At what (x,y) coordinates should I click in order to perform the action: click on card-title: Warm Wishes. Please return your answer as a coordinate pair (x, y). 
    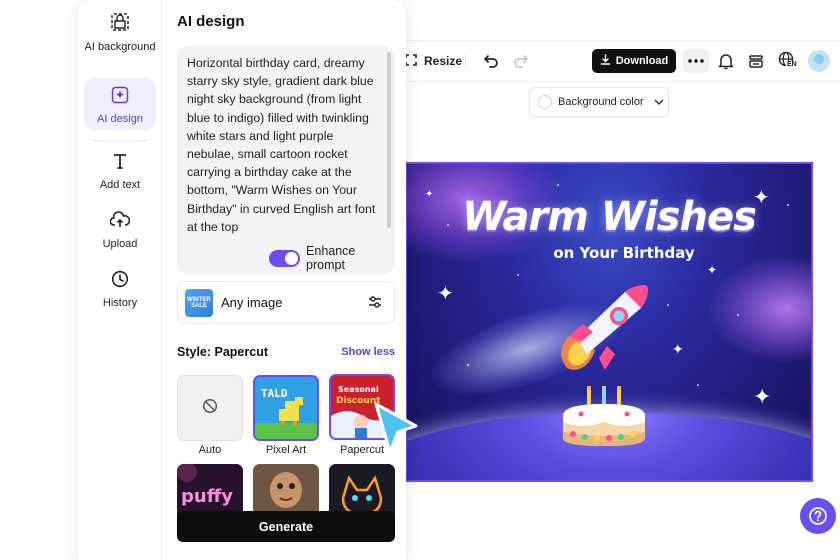
    Looking at the image, I should click on (609, 217).